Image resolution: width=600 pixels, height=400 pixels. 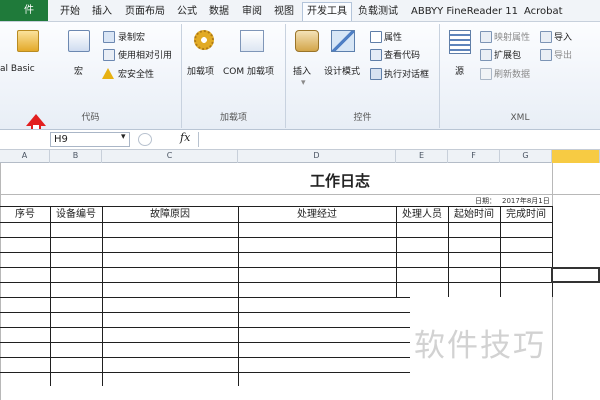 I want to click on insert-dropdown-icon: ▾, so click(x=303, y=83).